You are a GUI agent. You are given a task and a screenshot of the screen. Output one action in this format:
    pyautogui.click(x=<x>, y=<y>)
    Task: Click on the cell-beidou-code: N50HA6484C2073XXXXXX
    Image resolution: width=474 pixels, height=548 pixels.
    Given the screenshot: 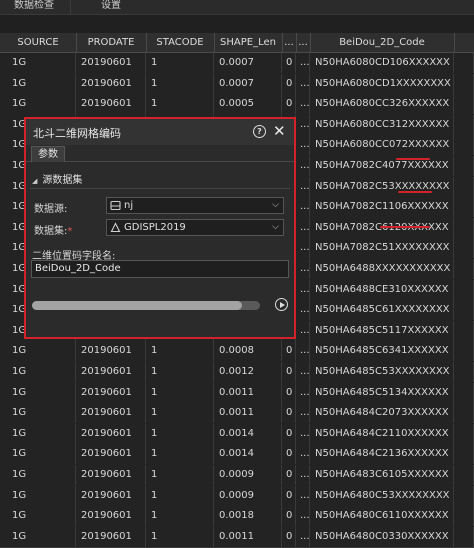 What is the action you would take?
    pyautogui.click(x=382, y=413)
    